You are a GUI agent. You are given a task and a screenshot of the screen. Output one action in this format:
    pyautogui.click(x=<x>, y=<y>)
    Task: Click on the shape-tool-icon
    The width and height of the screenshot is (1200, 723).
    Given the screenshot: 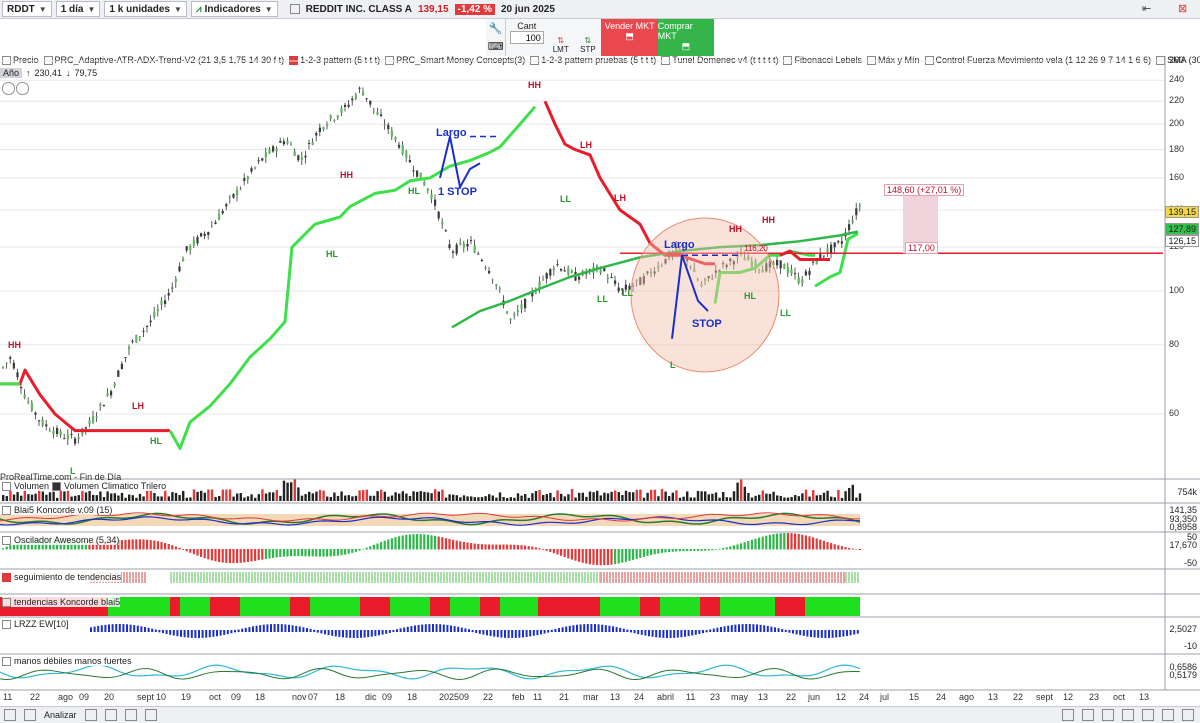 What is the action you would take?
    pyautogui.click(x=150, y=715)
    